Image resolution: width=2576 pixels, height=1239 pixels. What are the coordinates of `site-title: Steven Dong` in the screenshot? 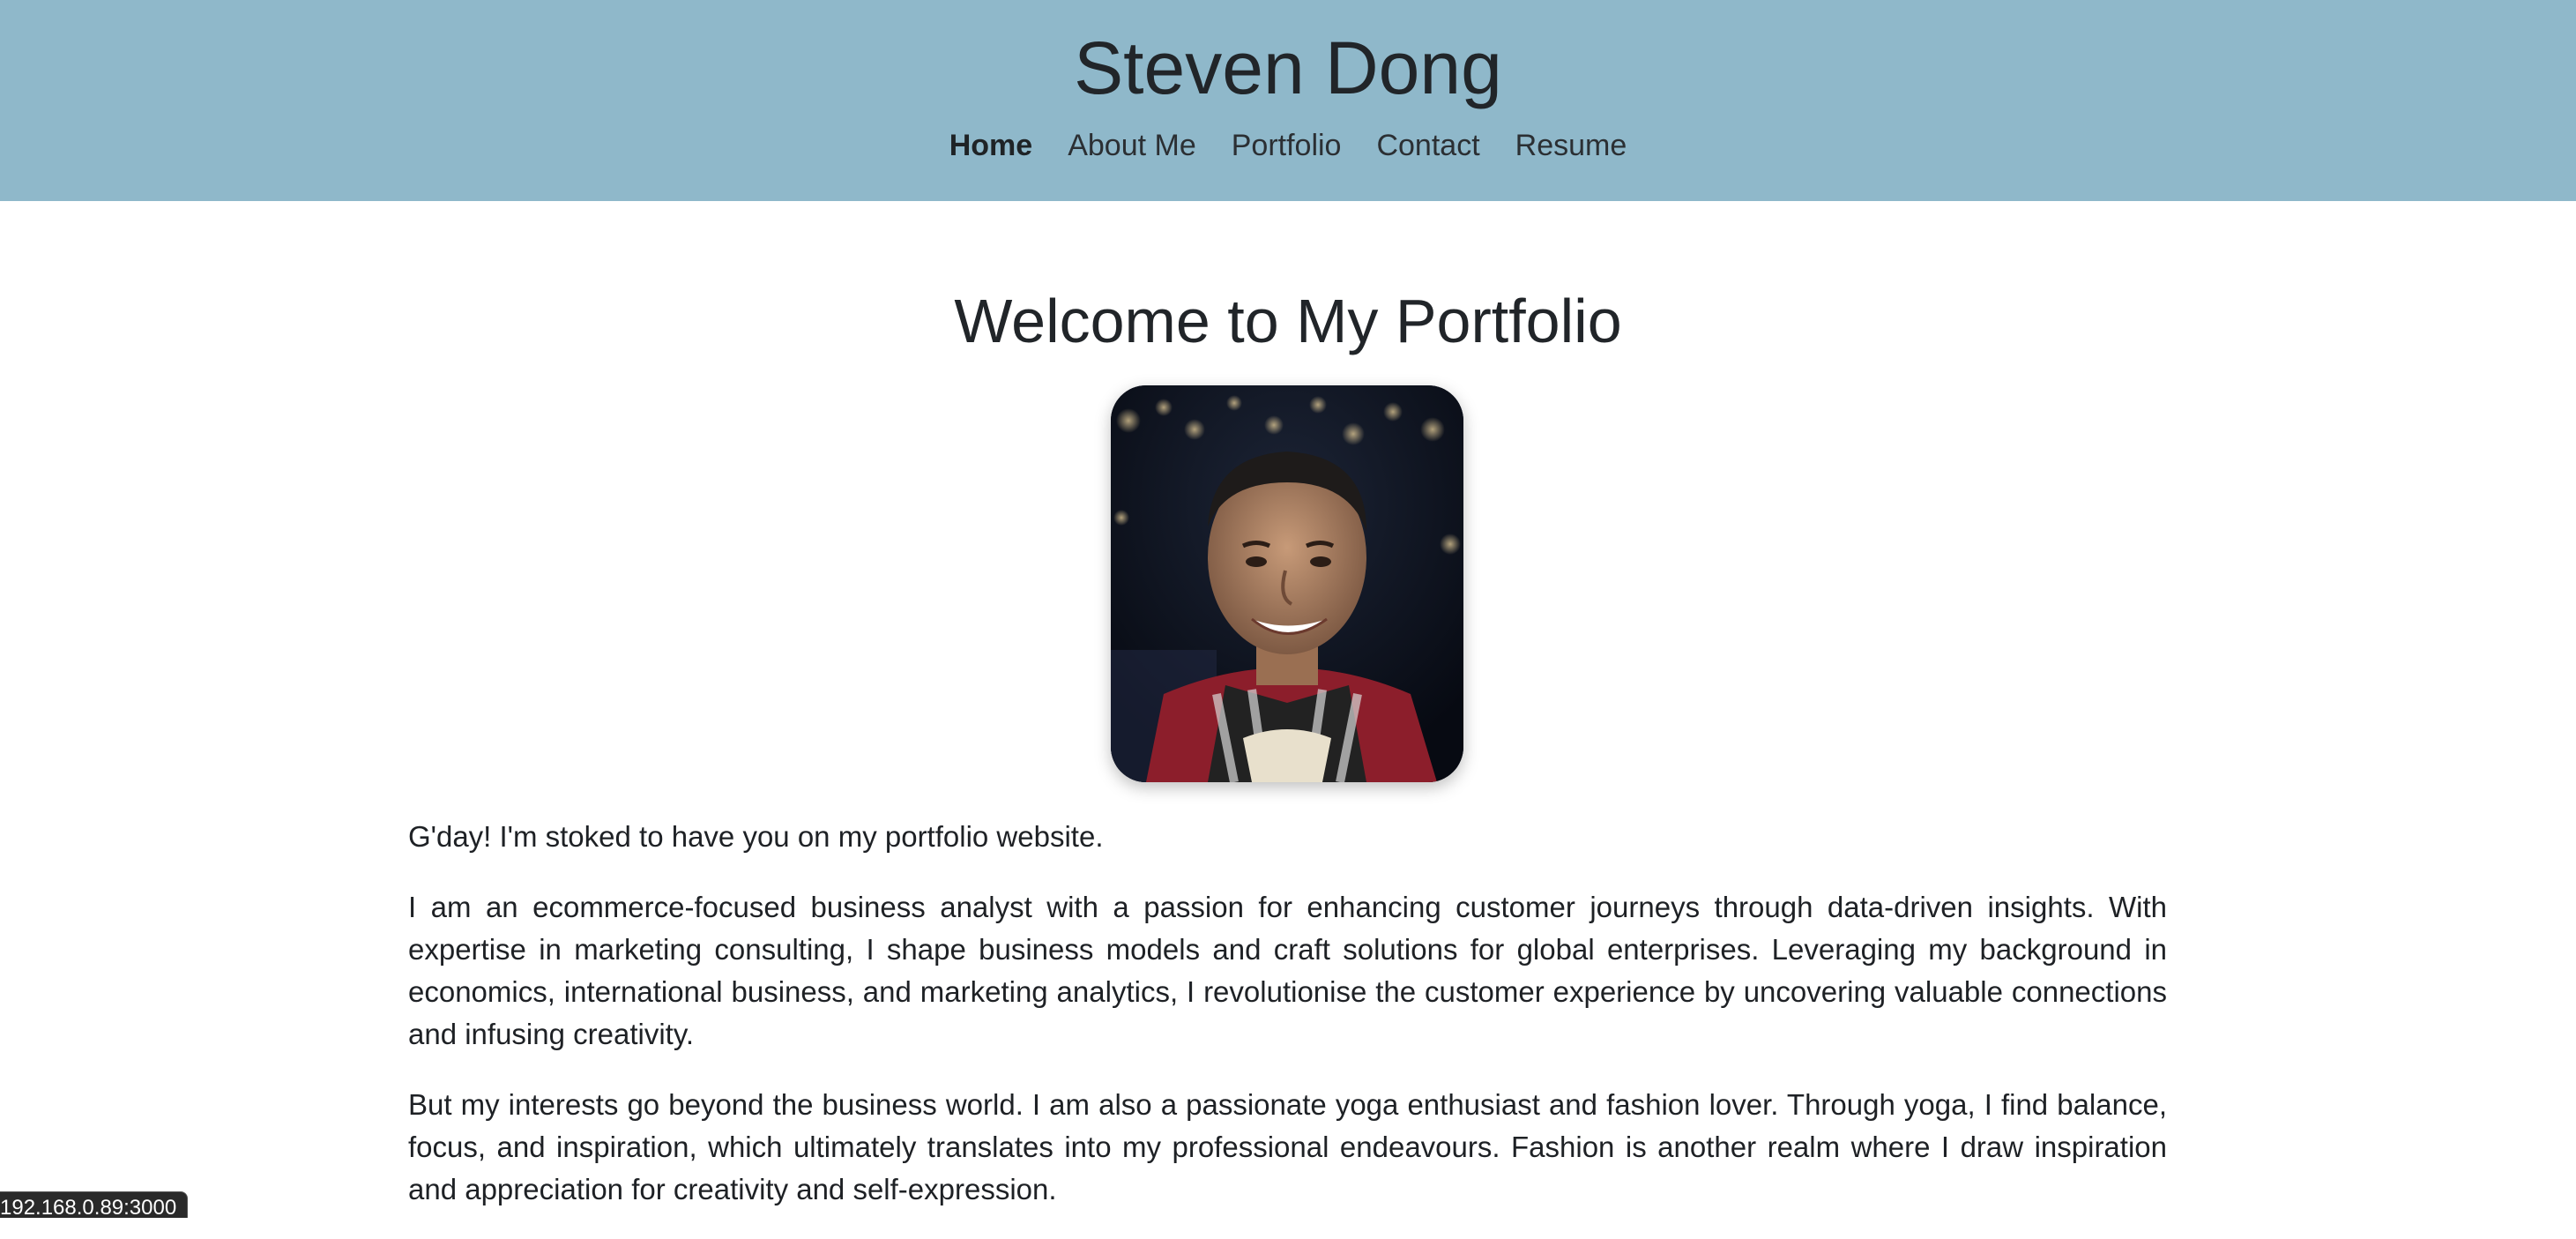 It's located at (1288, 67).